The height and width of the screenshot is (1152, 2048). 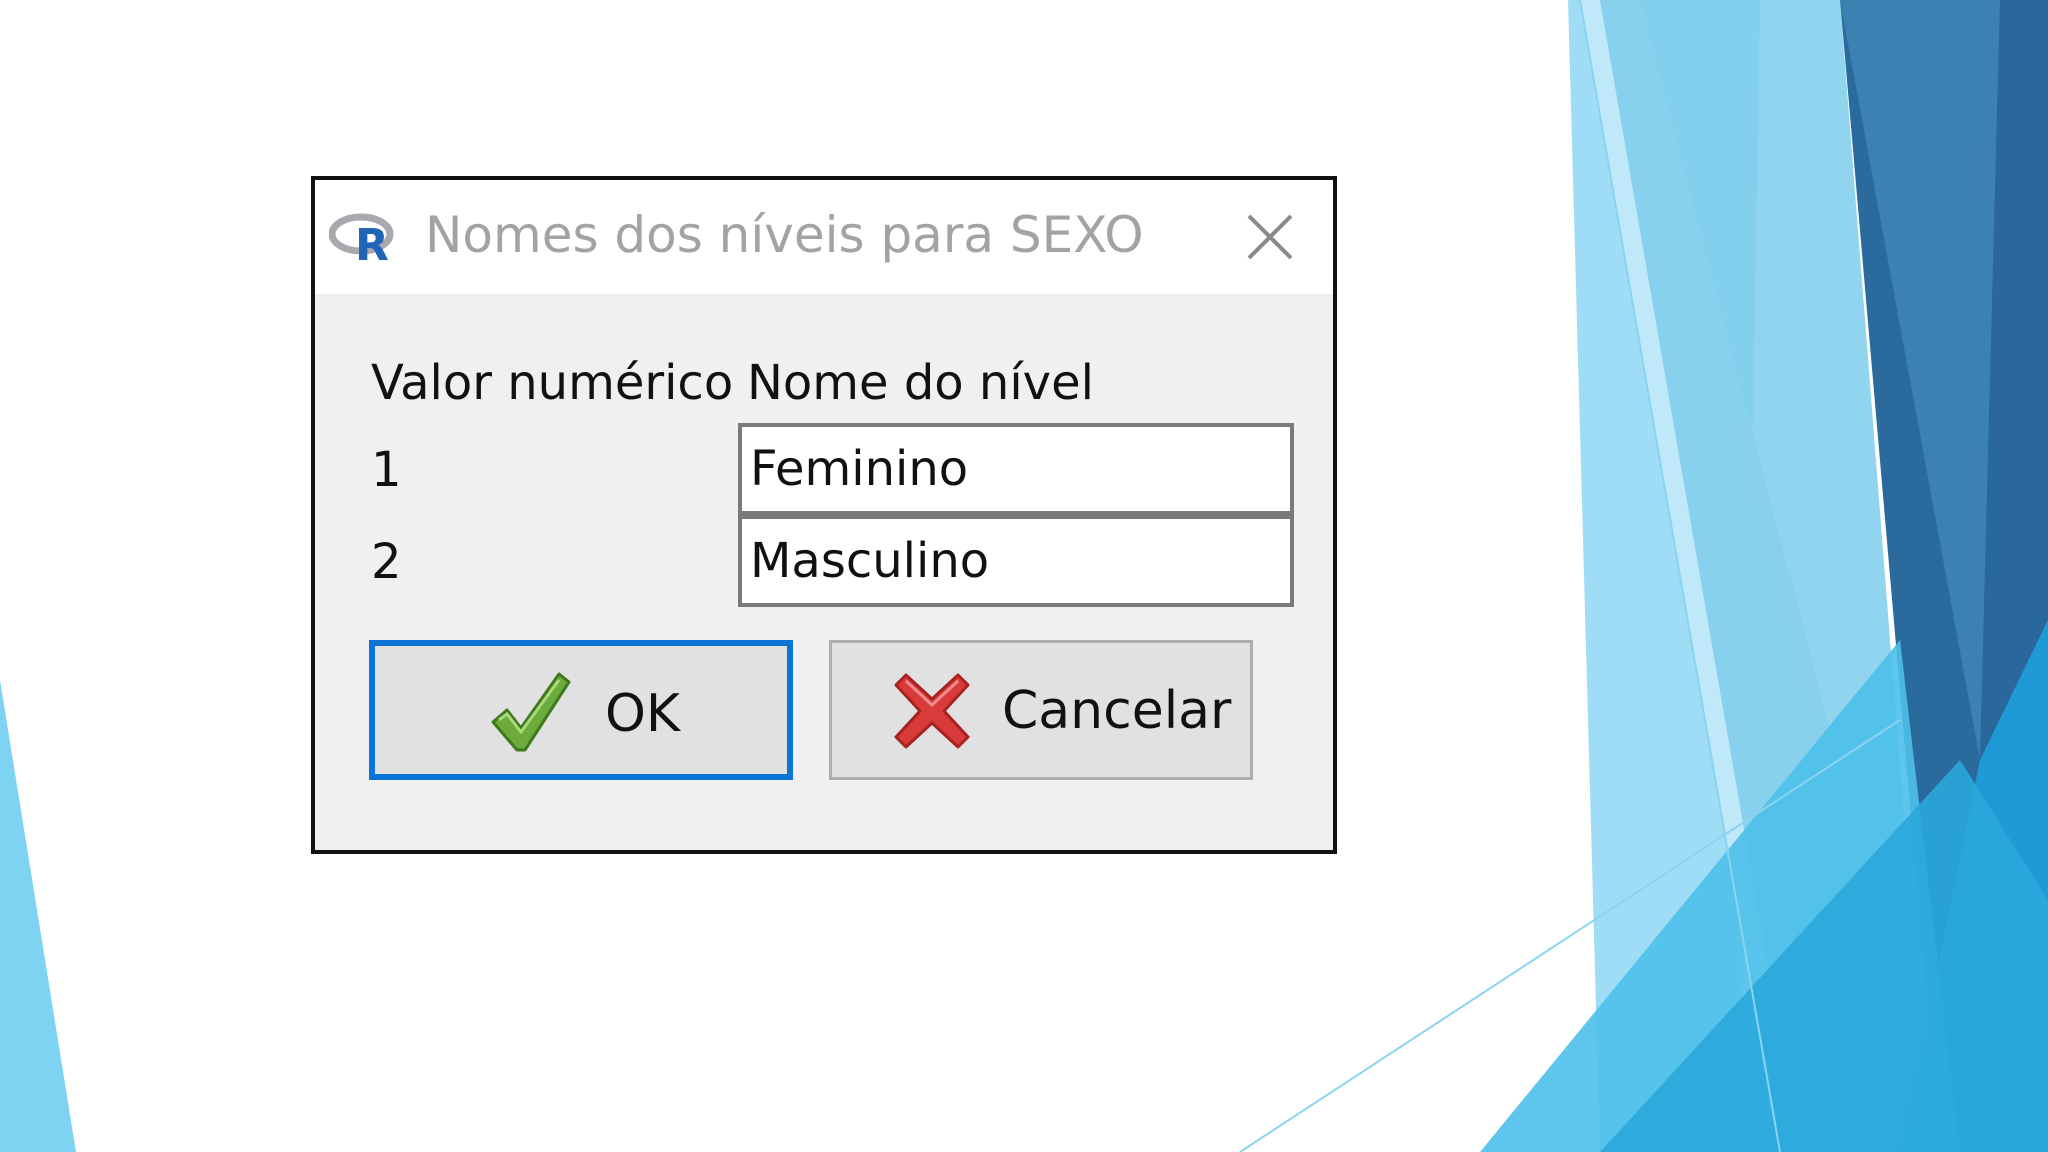 I want to click on dialog-titlebar: R Nomes dos níveis para SEXO, so click(x=824, y=237).